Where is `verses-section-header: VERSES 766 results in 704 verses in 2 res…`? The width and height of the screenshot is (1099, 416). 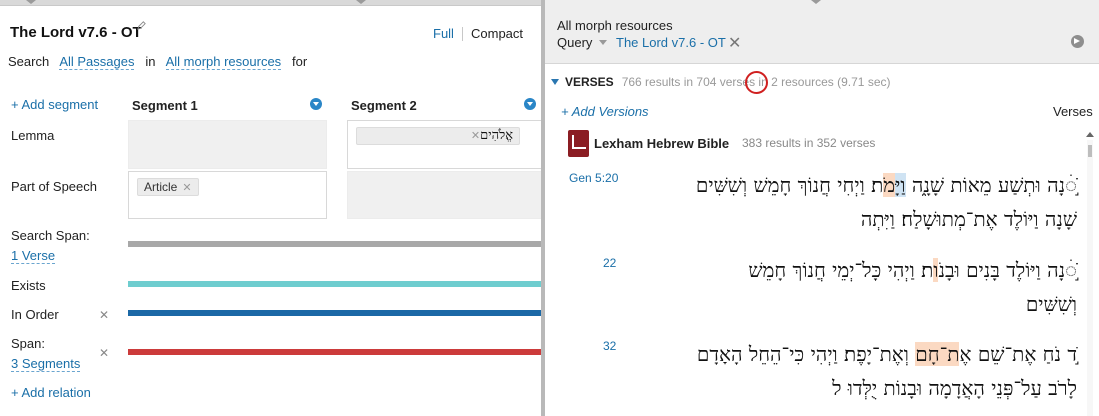 verses-section-header: VERSES 766 results in 704 verses in 2 res… is located at coordinates (721, 82).